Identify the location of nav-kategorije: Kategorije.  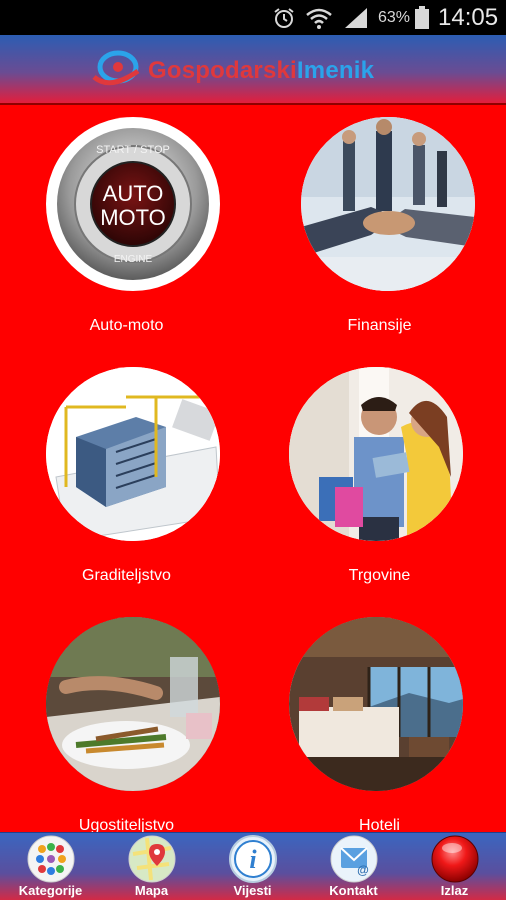
(50, 866).